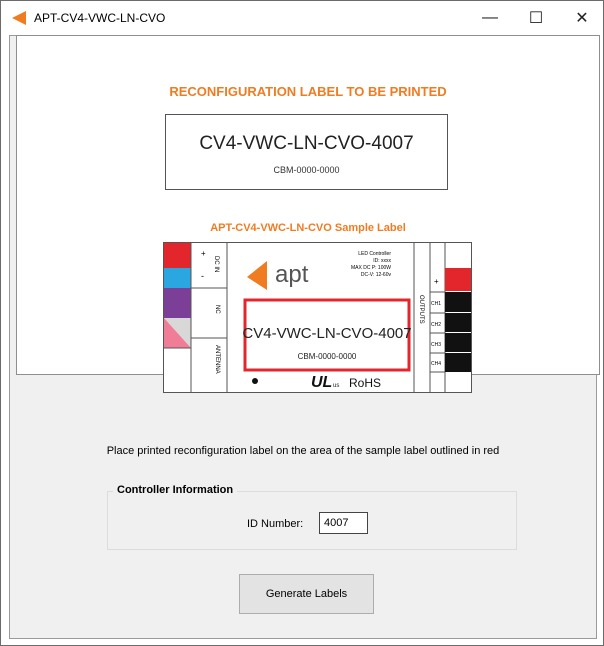  What do you see at coordinates (203, 253) in the screenshot?
I see `dc-plus: +` at bounding box center [203, 253].